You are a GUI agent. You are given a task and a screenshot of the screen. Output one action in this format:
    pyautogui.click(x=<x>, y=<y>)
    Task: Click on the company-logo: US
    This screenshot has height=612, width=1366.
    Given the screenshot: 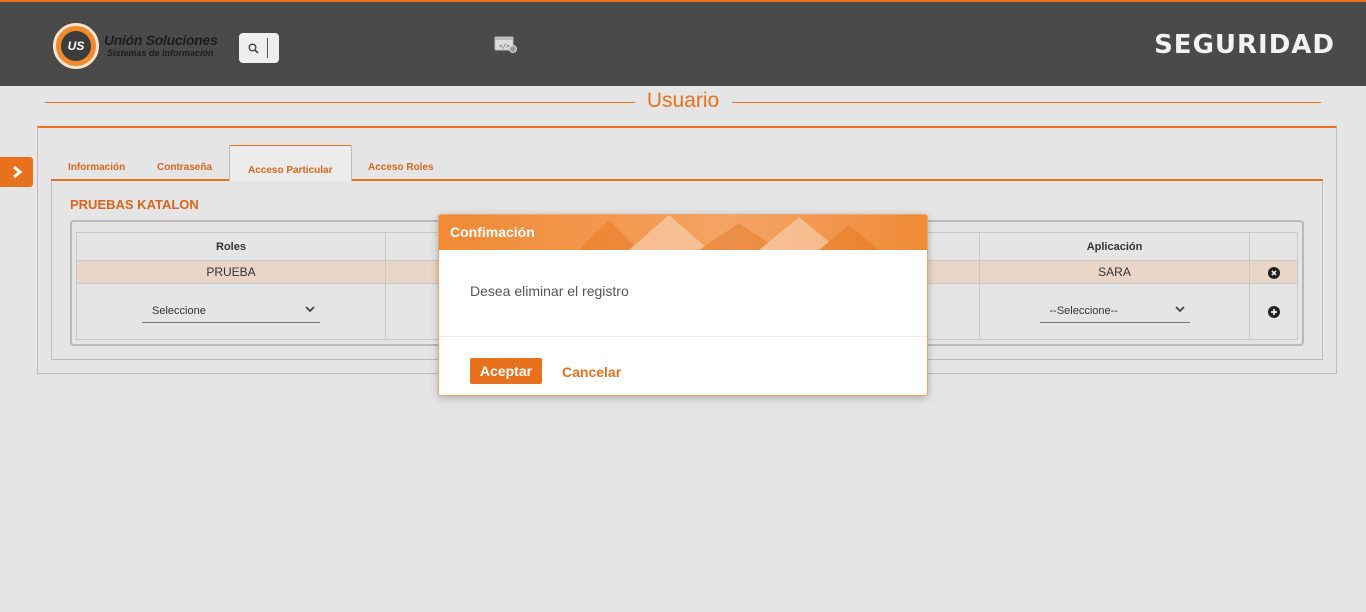 What is the action you would take?
    pyautogui.click(x=76, y=46)
    